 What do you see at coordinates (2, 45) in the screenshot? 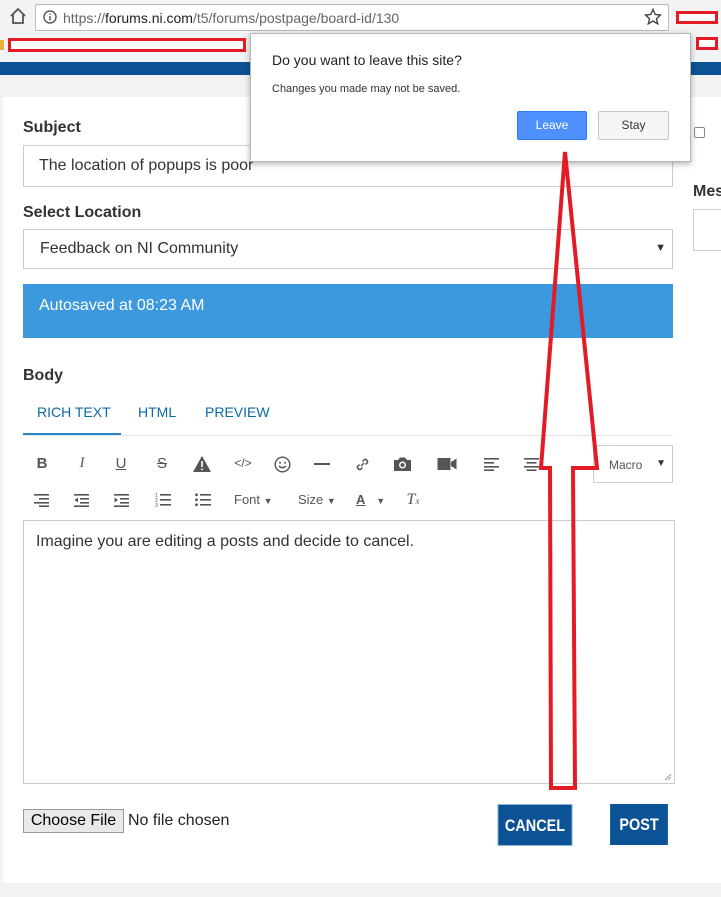
I see `bookmark-folder-icon` at bounding box center [2, 45].